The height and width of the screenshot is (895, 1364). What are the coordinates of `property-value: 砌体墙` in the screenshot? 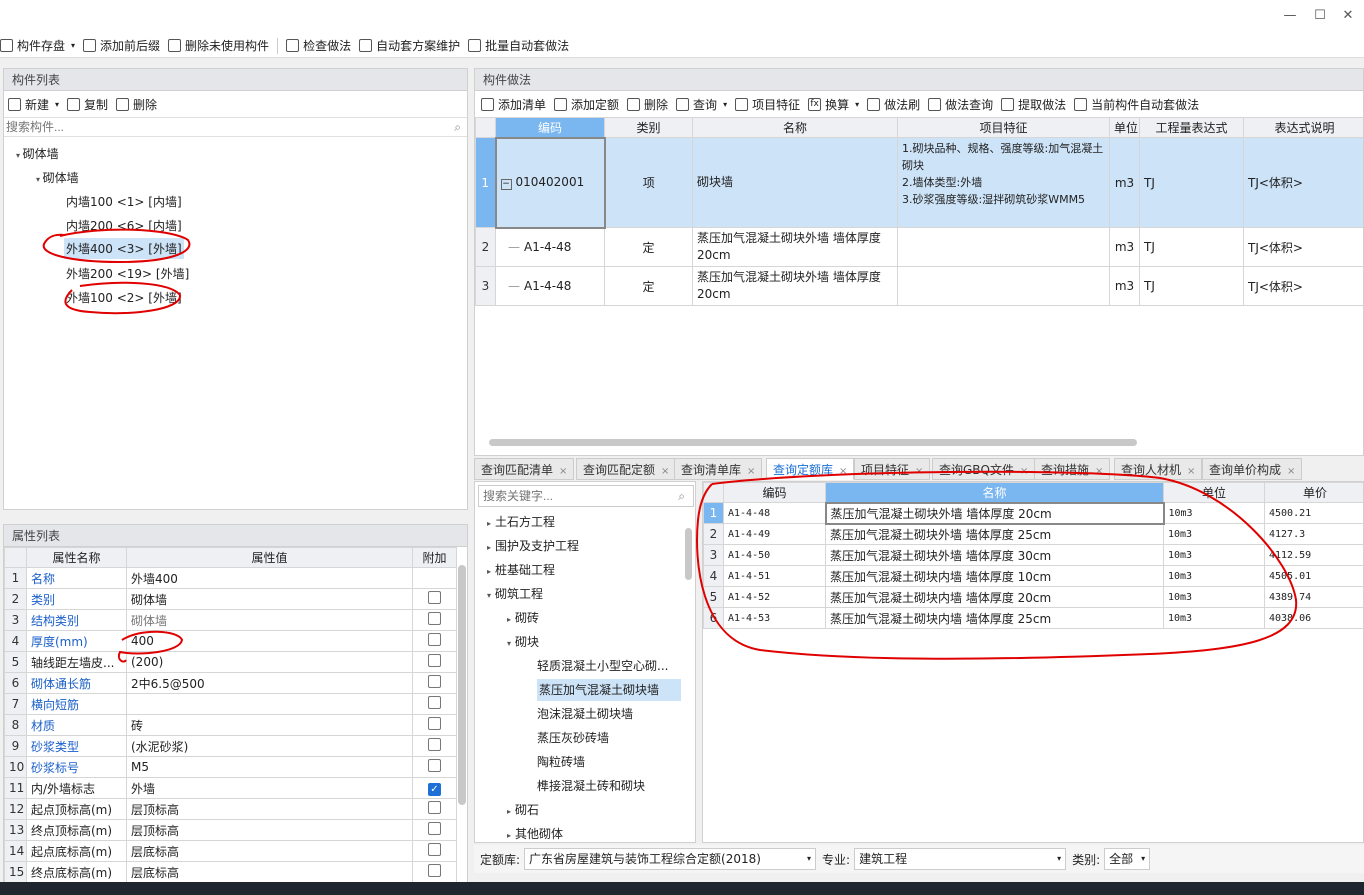 It's located at (269, 620).